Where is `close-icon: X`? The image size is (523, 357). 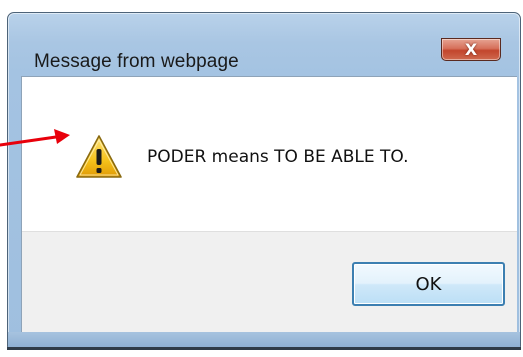
close-icon: X is located at coordinates (471, 49).